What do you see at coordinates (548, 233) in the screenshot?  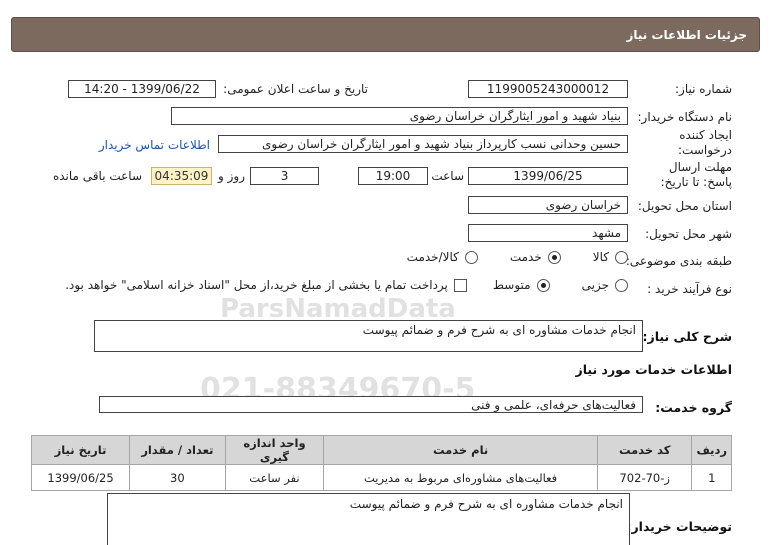 I see `city-field: مشهد` at bounding box center [548, 233].